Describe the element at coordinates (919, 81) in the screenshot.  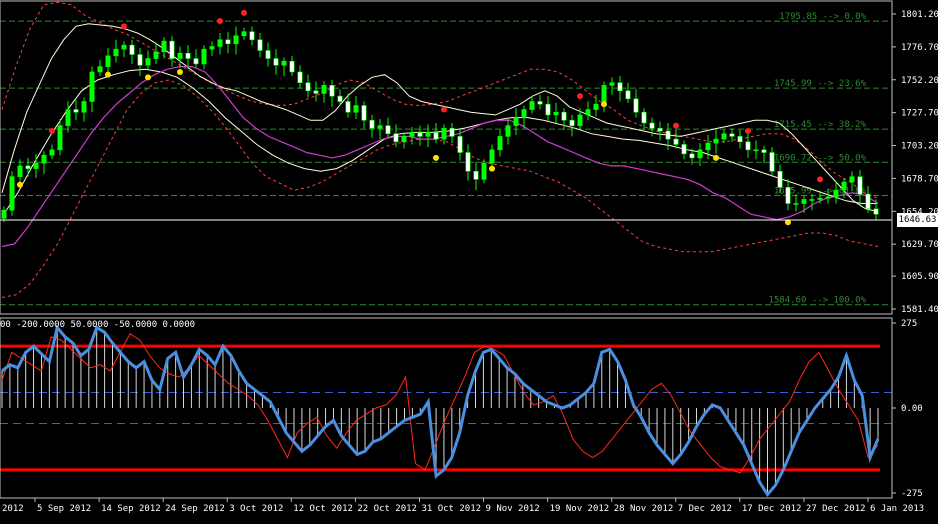
I see `price-axis-label: 1752.20` at that location.